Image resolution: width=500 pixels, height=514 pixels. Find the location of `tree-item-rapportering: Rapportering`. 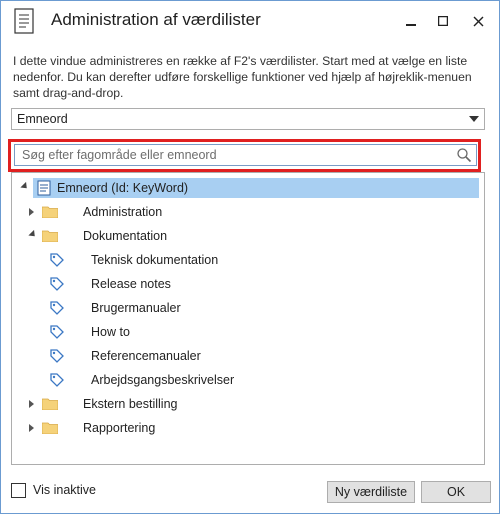

tree-item-rapportering: Rapportering is located at coordinates (167, 428).